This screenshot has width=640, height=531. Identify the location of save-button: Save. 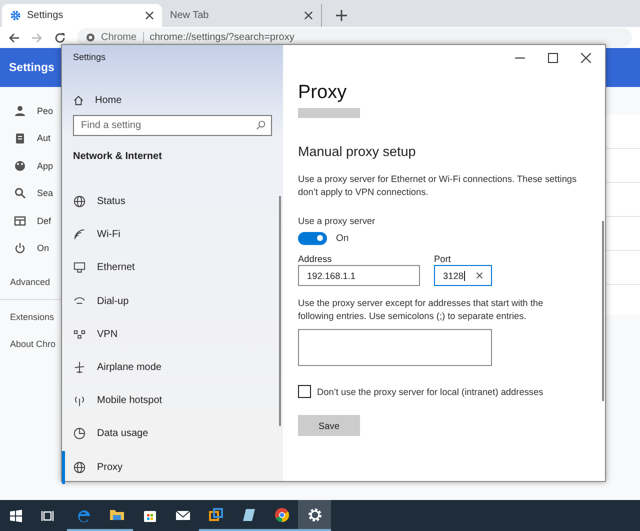
(329, 425).